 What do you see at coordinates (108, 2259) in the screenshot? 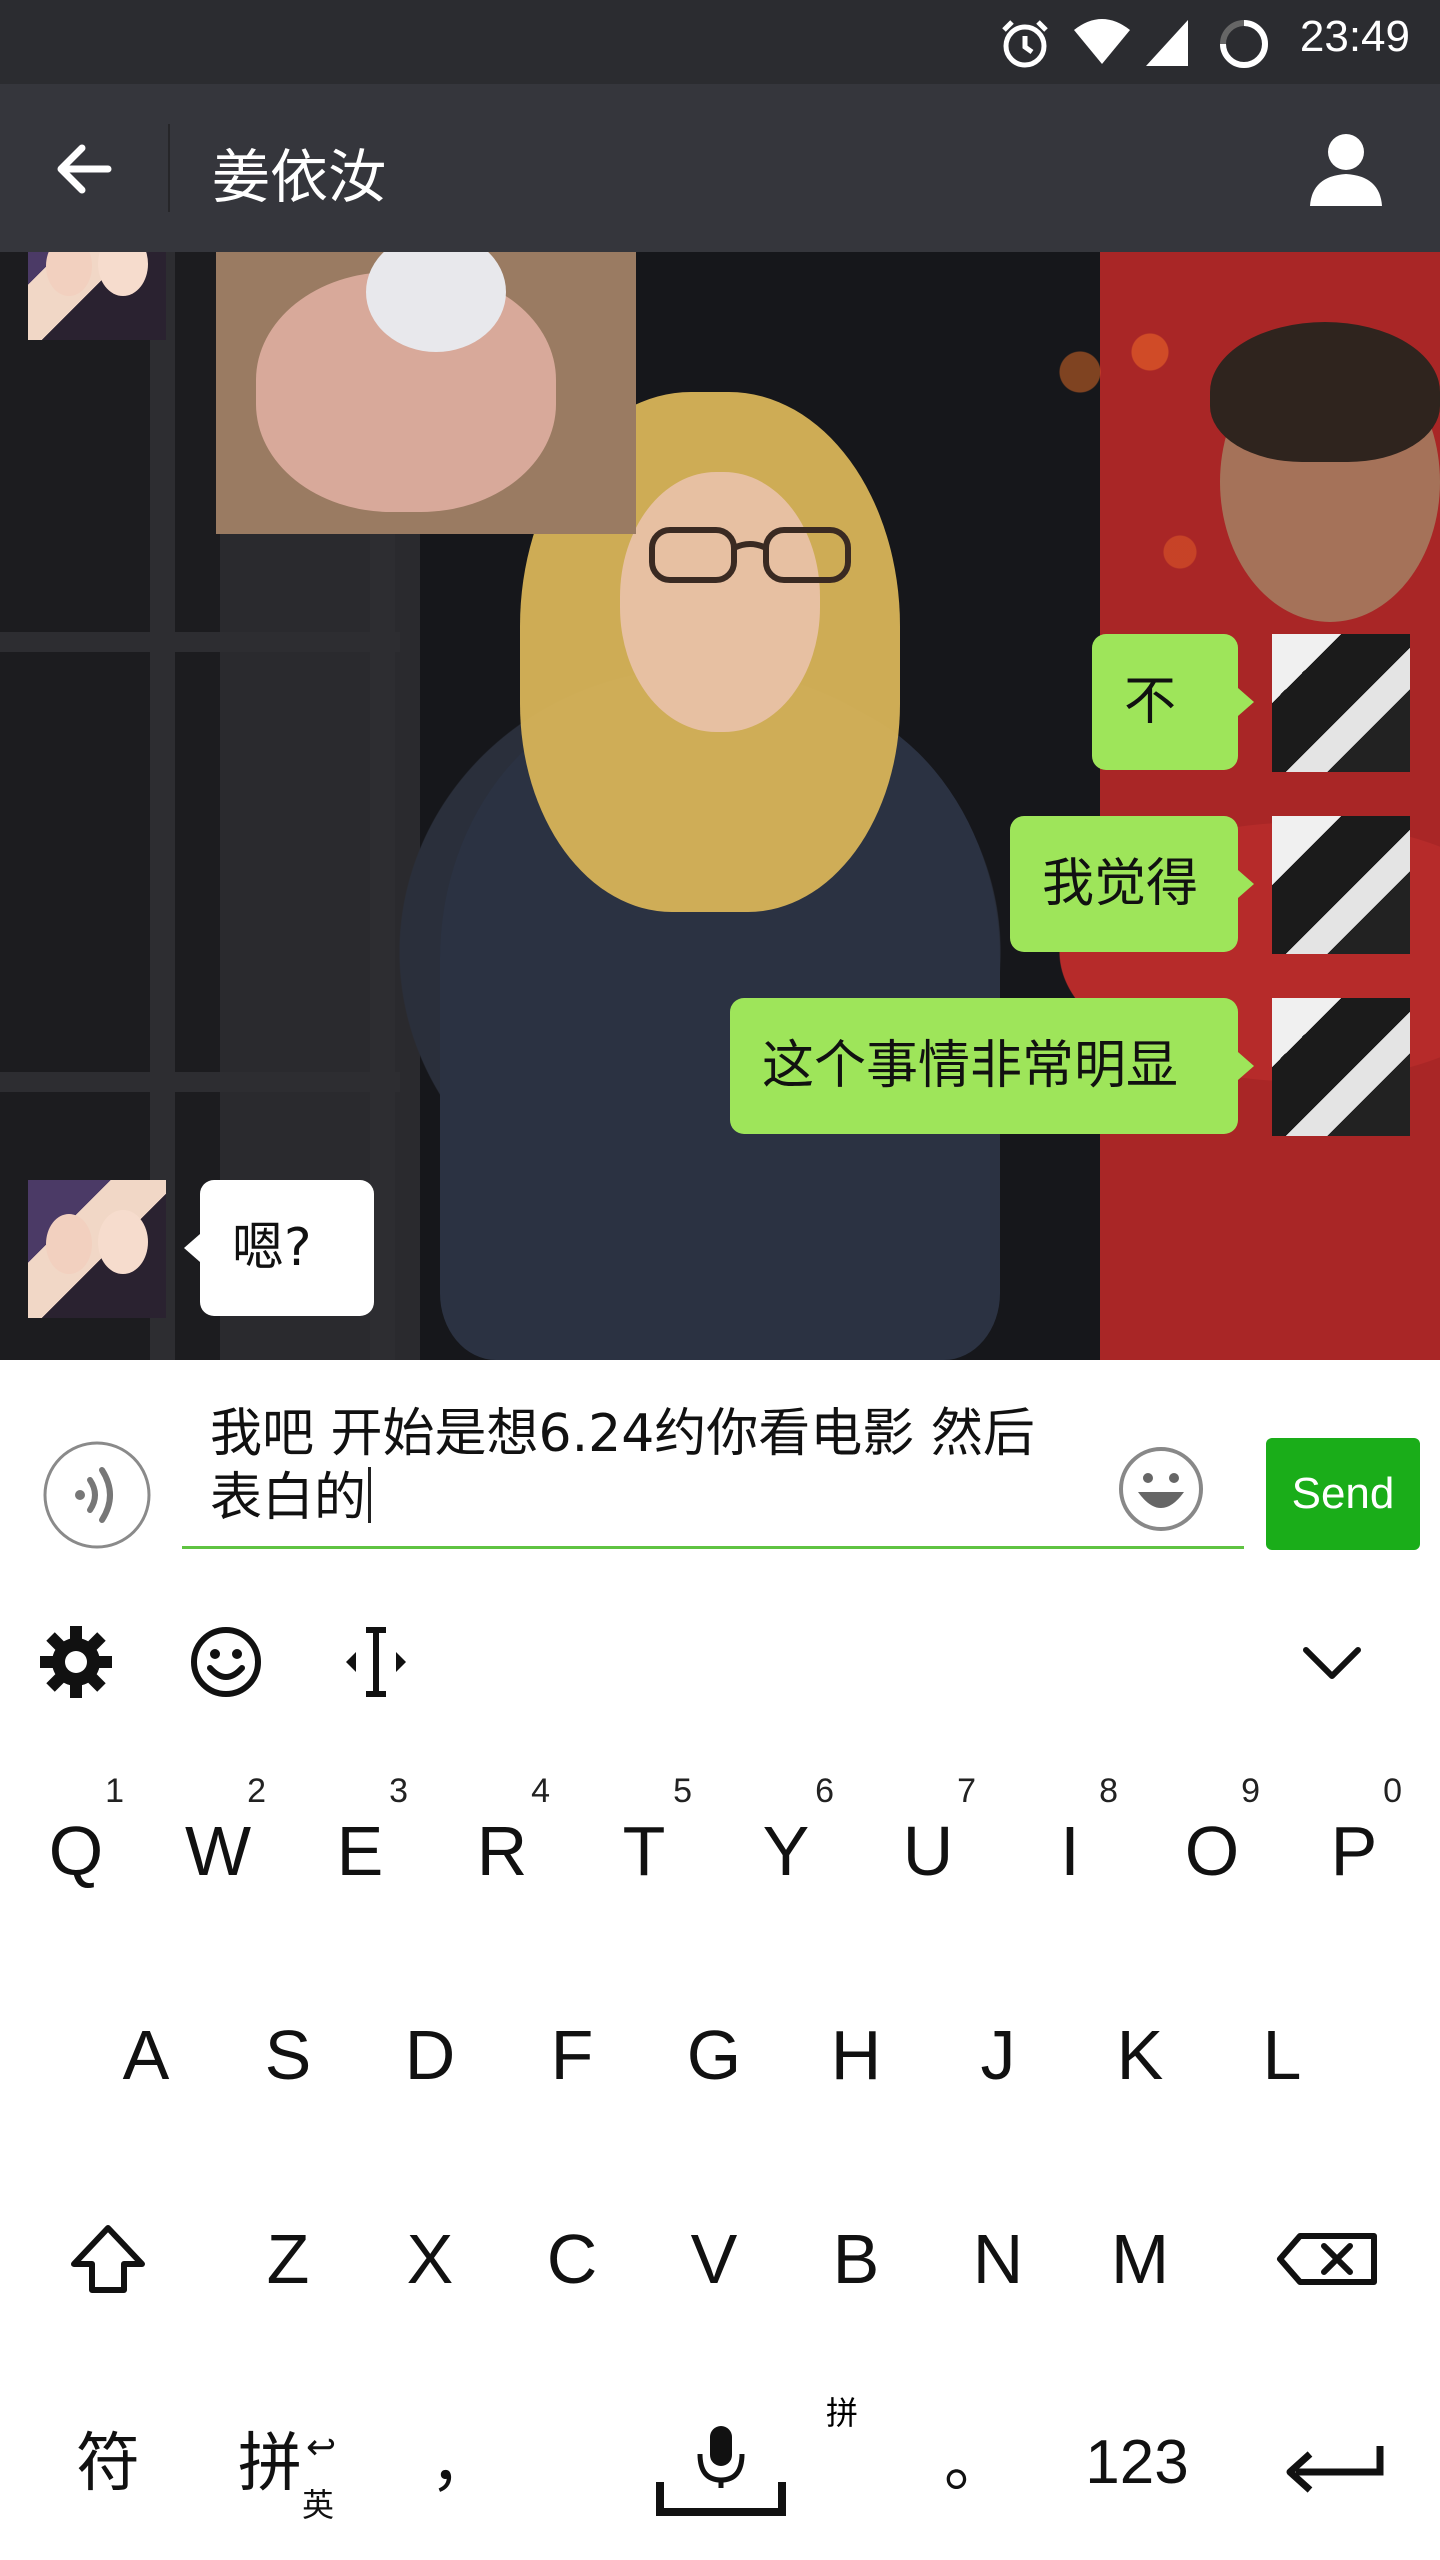
I see `shift-key` at bounding box center [108, 2259].